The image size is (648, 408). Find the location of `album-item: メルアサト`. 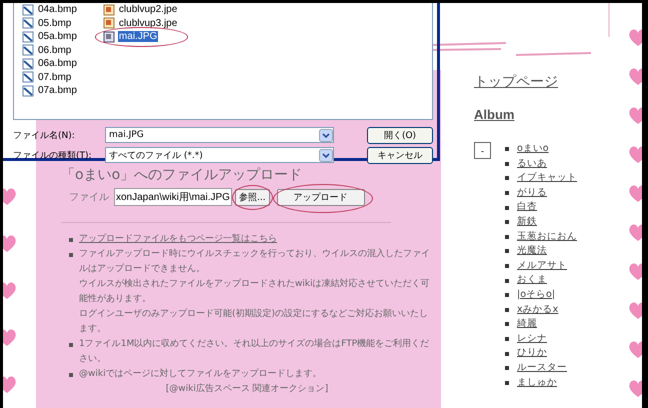

album-item: メルアサト is located at coordinates (542, 266).